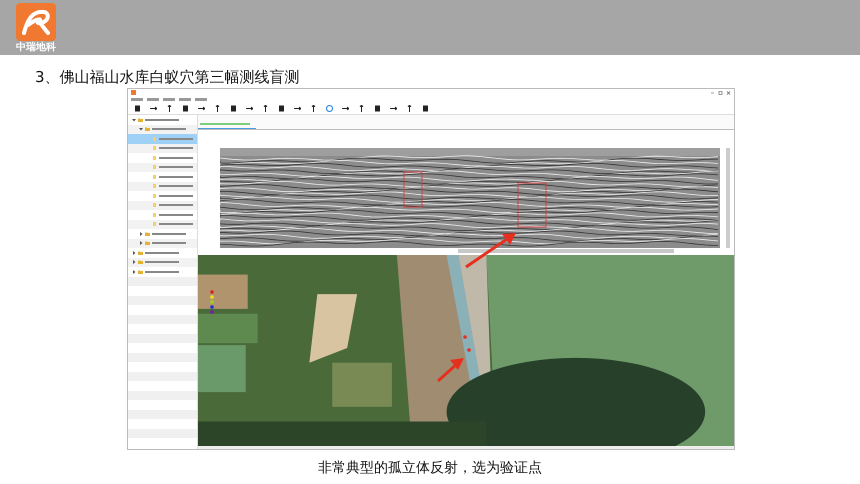 The height and width of the screenshot is (484, 860). I want to click on slide-caption: 非常典型的孤立体反射，选为验证点, so click(430, 468).